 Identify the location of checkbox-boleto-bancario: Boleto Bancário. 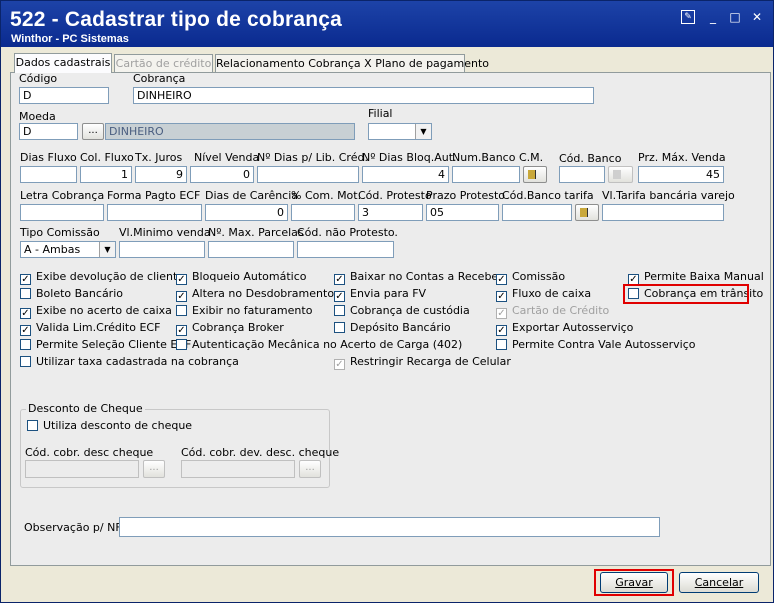
(71, 294).